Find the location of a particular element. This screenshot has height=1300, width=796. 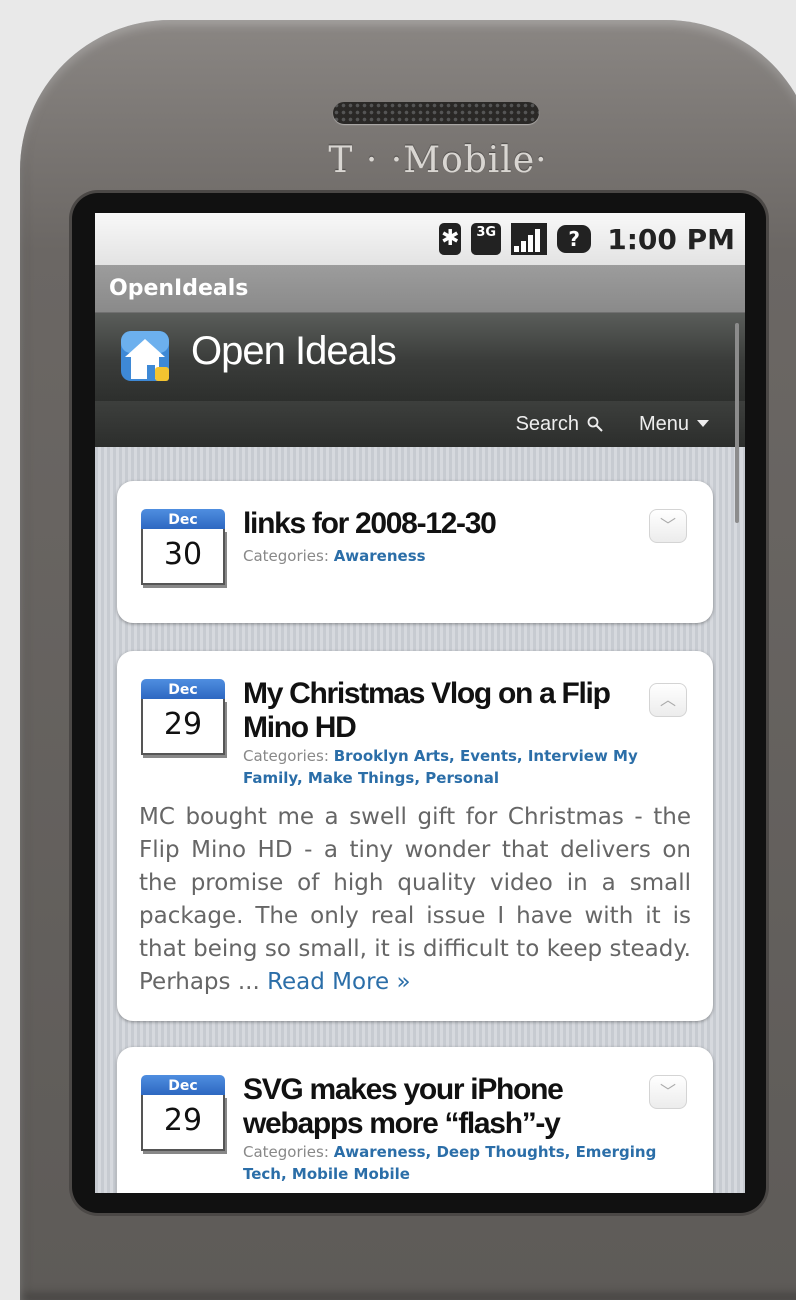

network-3g-icon: 3G is located at coordinates (486, 239).